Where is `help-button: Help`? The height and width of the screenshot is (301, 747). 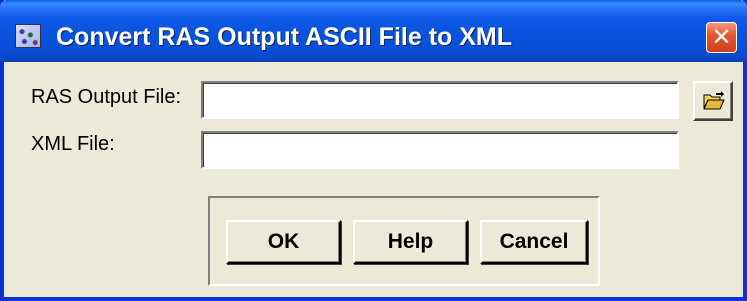 help-button: Help is located at coordinates (410, 242).